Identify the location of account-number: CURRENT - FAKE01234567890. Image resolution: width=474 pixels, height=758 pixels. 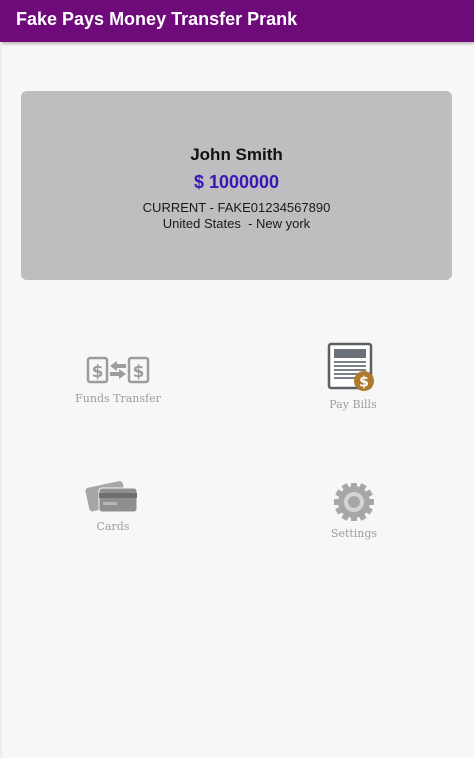
(236, 207).